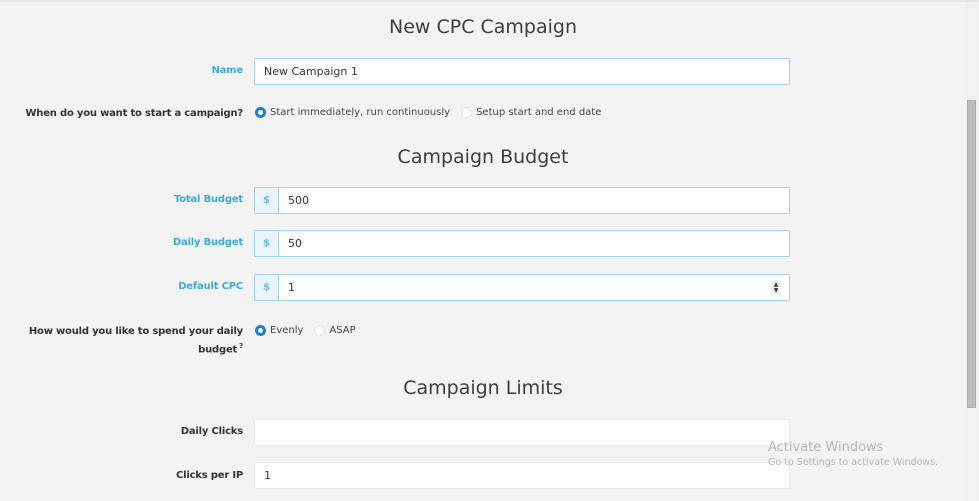 The width and height of the screenshot is (979, 501). I want to click on name-label: Name, so click(227, 70).